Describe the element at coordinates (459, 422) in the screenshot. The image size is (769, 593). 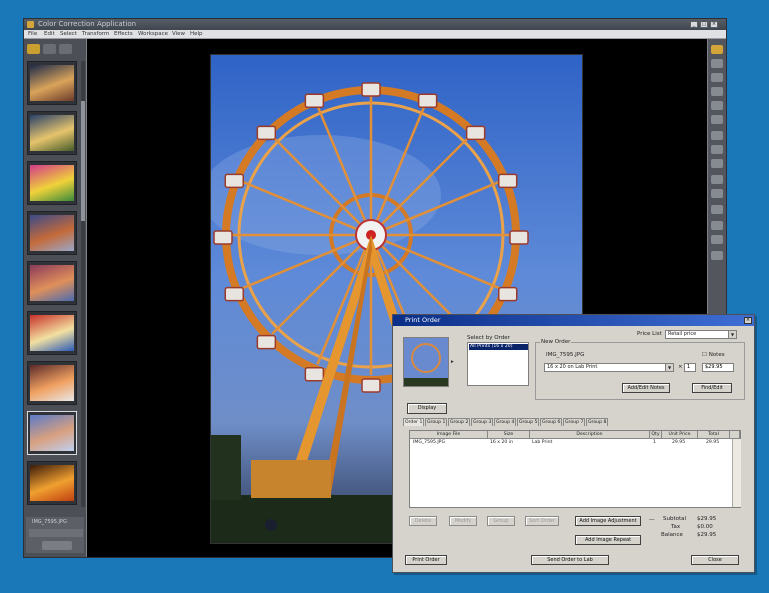
I see `tab-group-2: Group 2` at that location.